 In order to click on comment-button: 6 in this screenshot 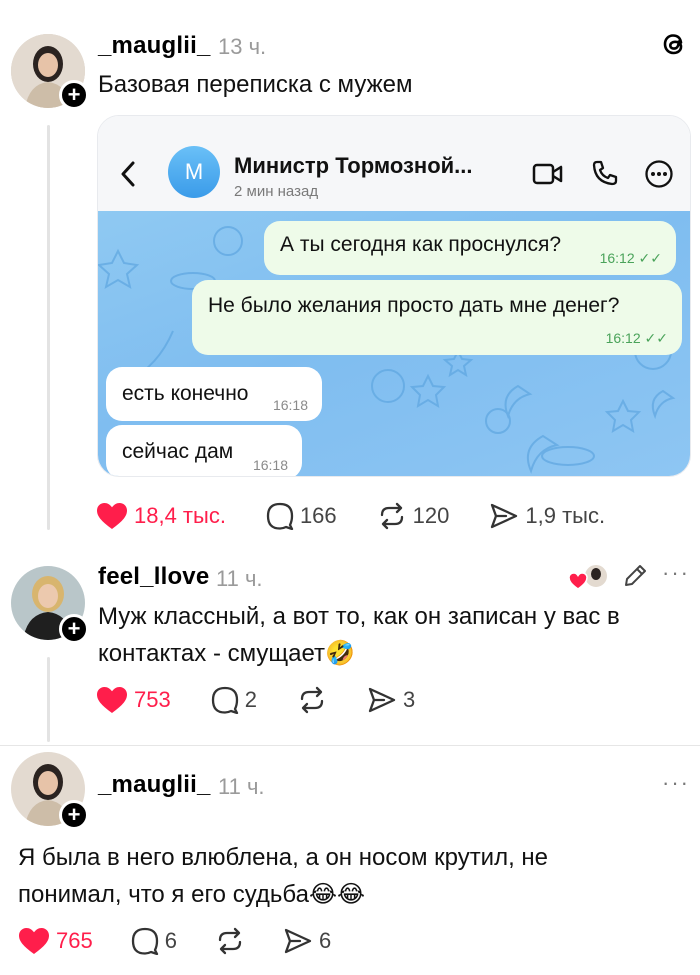, I will do `click(154, 941)`.